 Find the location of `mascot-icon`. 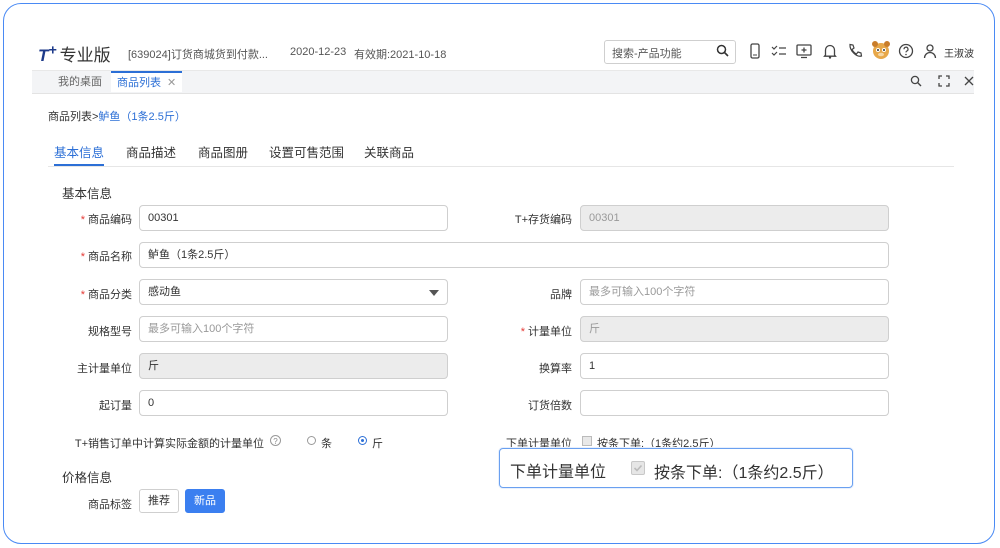

mascot-icon is located at coordinates (881, 50).